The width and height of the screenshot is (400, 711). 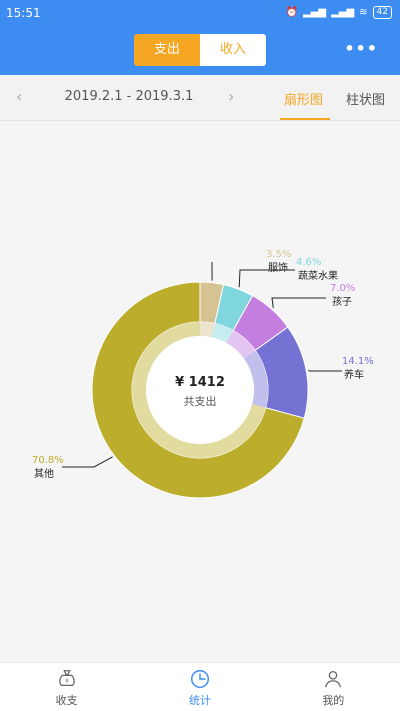 I want to click on tab-income: 收入, so click(x=233, y=50).